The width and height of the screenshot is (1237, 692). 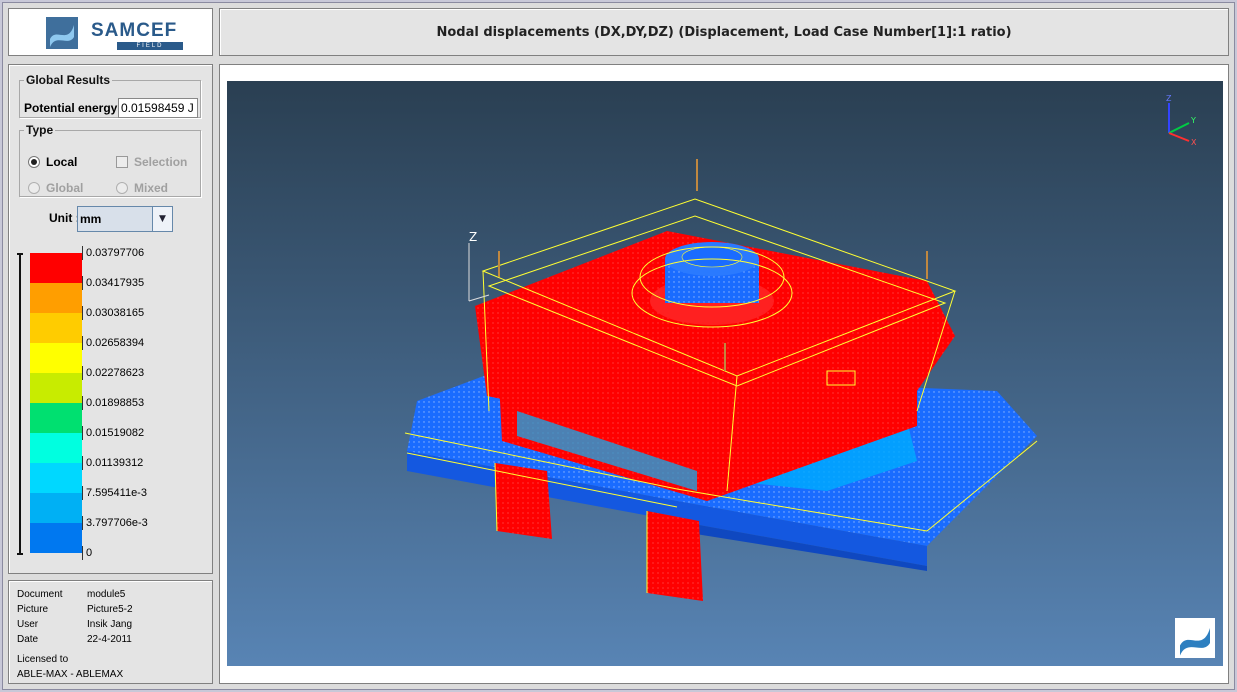 I want to click on type-local-radio: Local, so click(x=52, y=162).